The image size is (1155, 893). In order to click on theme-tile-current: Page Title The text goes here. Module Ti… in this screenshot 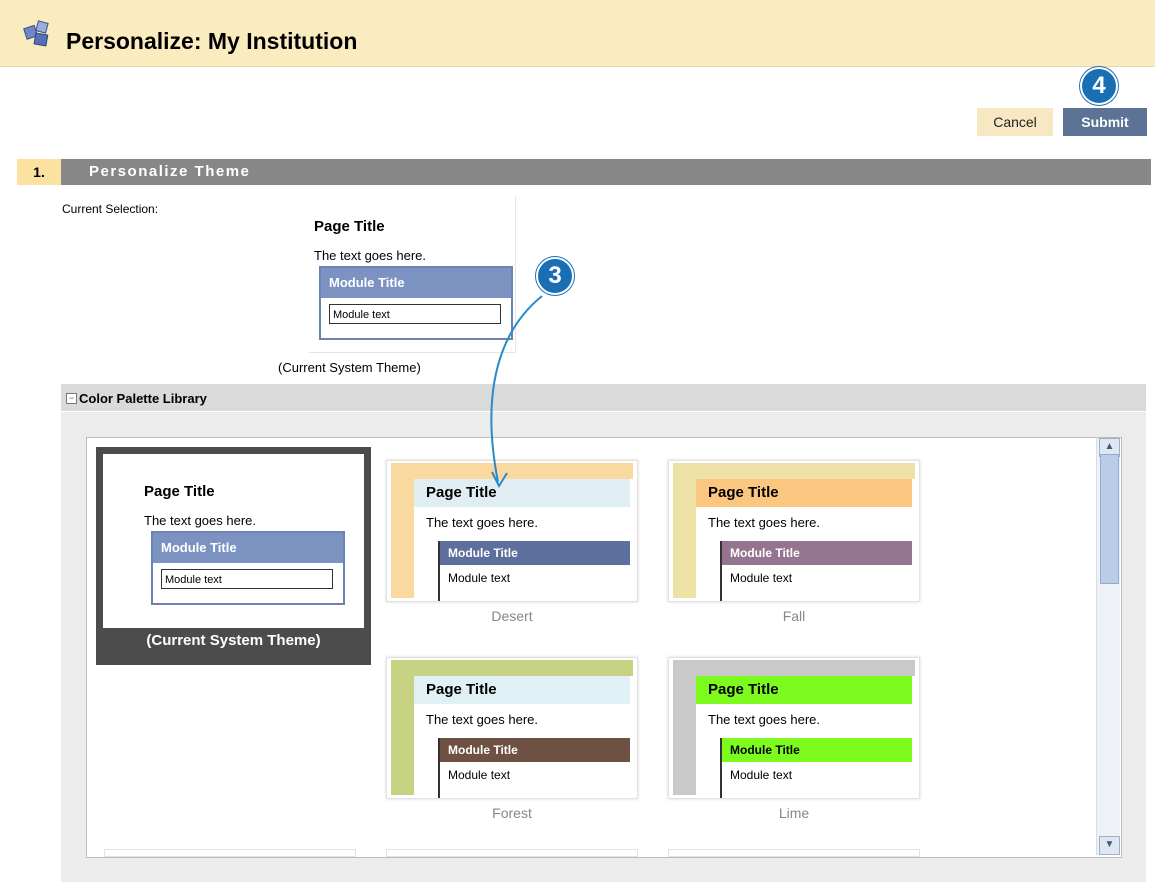, I will do `click(233, 556)`.